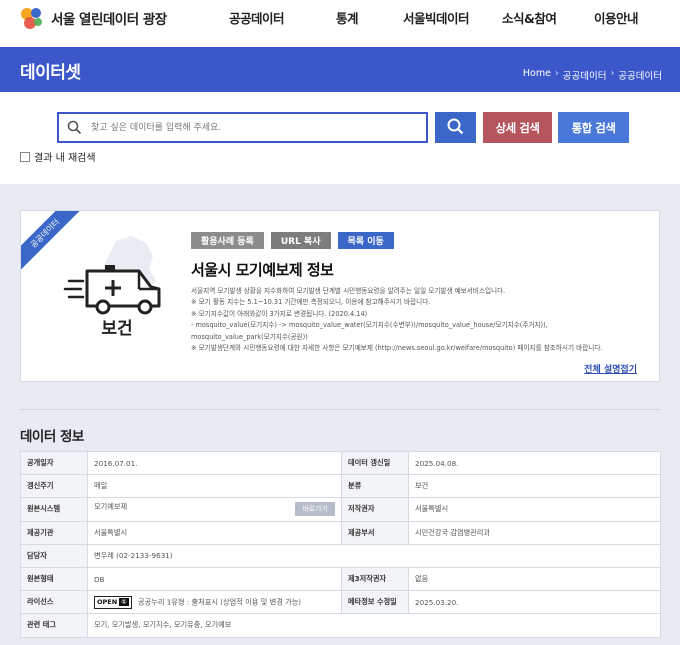 This screenshot has width=680, height=645. What do you see at coordinates (534, 602) in the screenshot?
I see `row-value: 2025.03.20.` at bounding box center [534, 602].